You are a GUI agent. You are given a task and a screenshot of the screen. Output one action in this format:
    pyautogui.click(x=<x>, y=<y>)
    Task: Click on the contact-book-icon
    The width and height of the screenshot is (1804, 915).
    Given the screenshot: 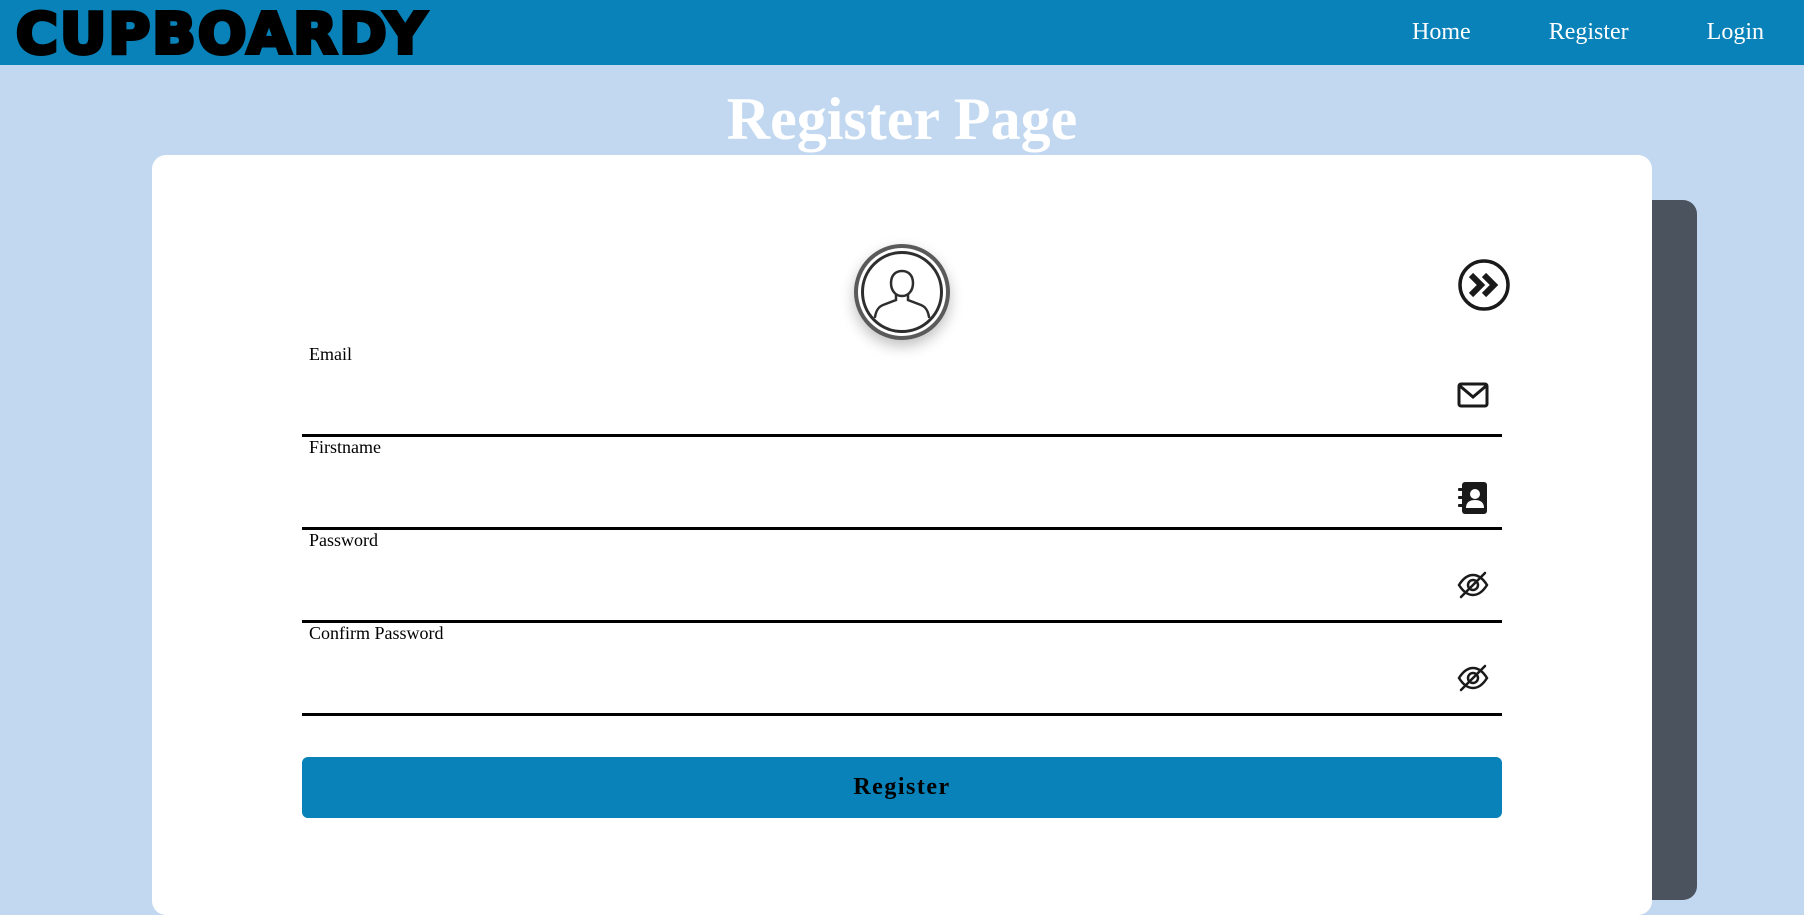 What is the action you would take?
    pyautogui.click(x=1473, y=498)
    